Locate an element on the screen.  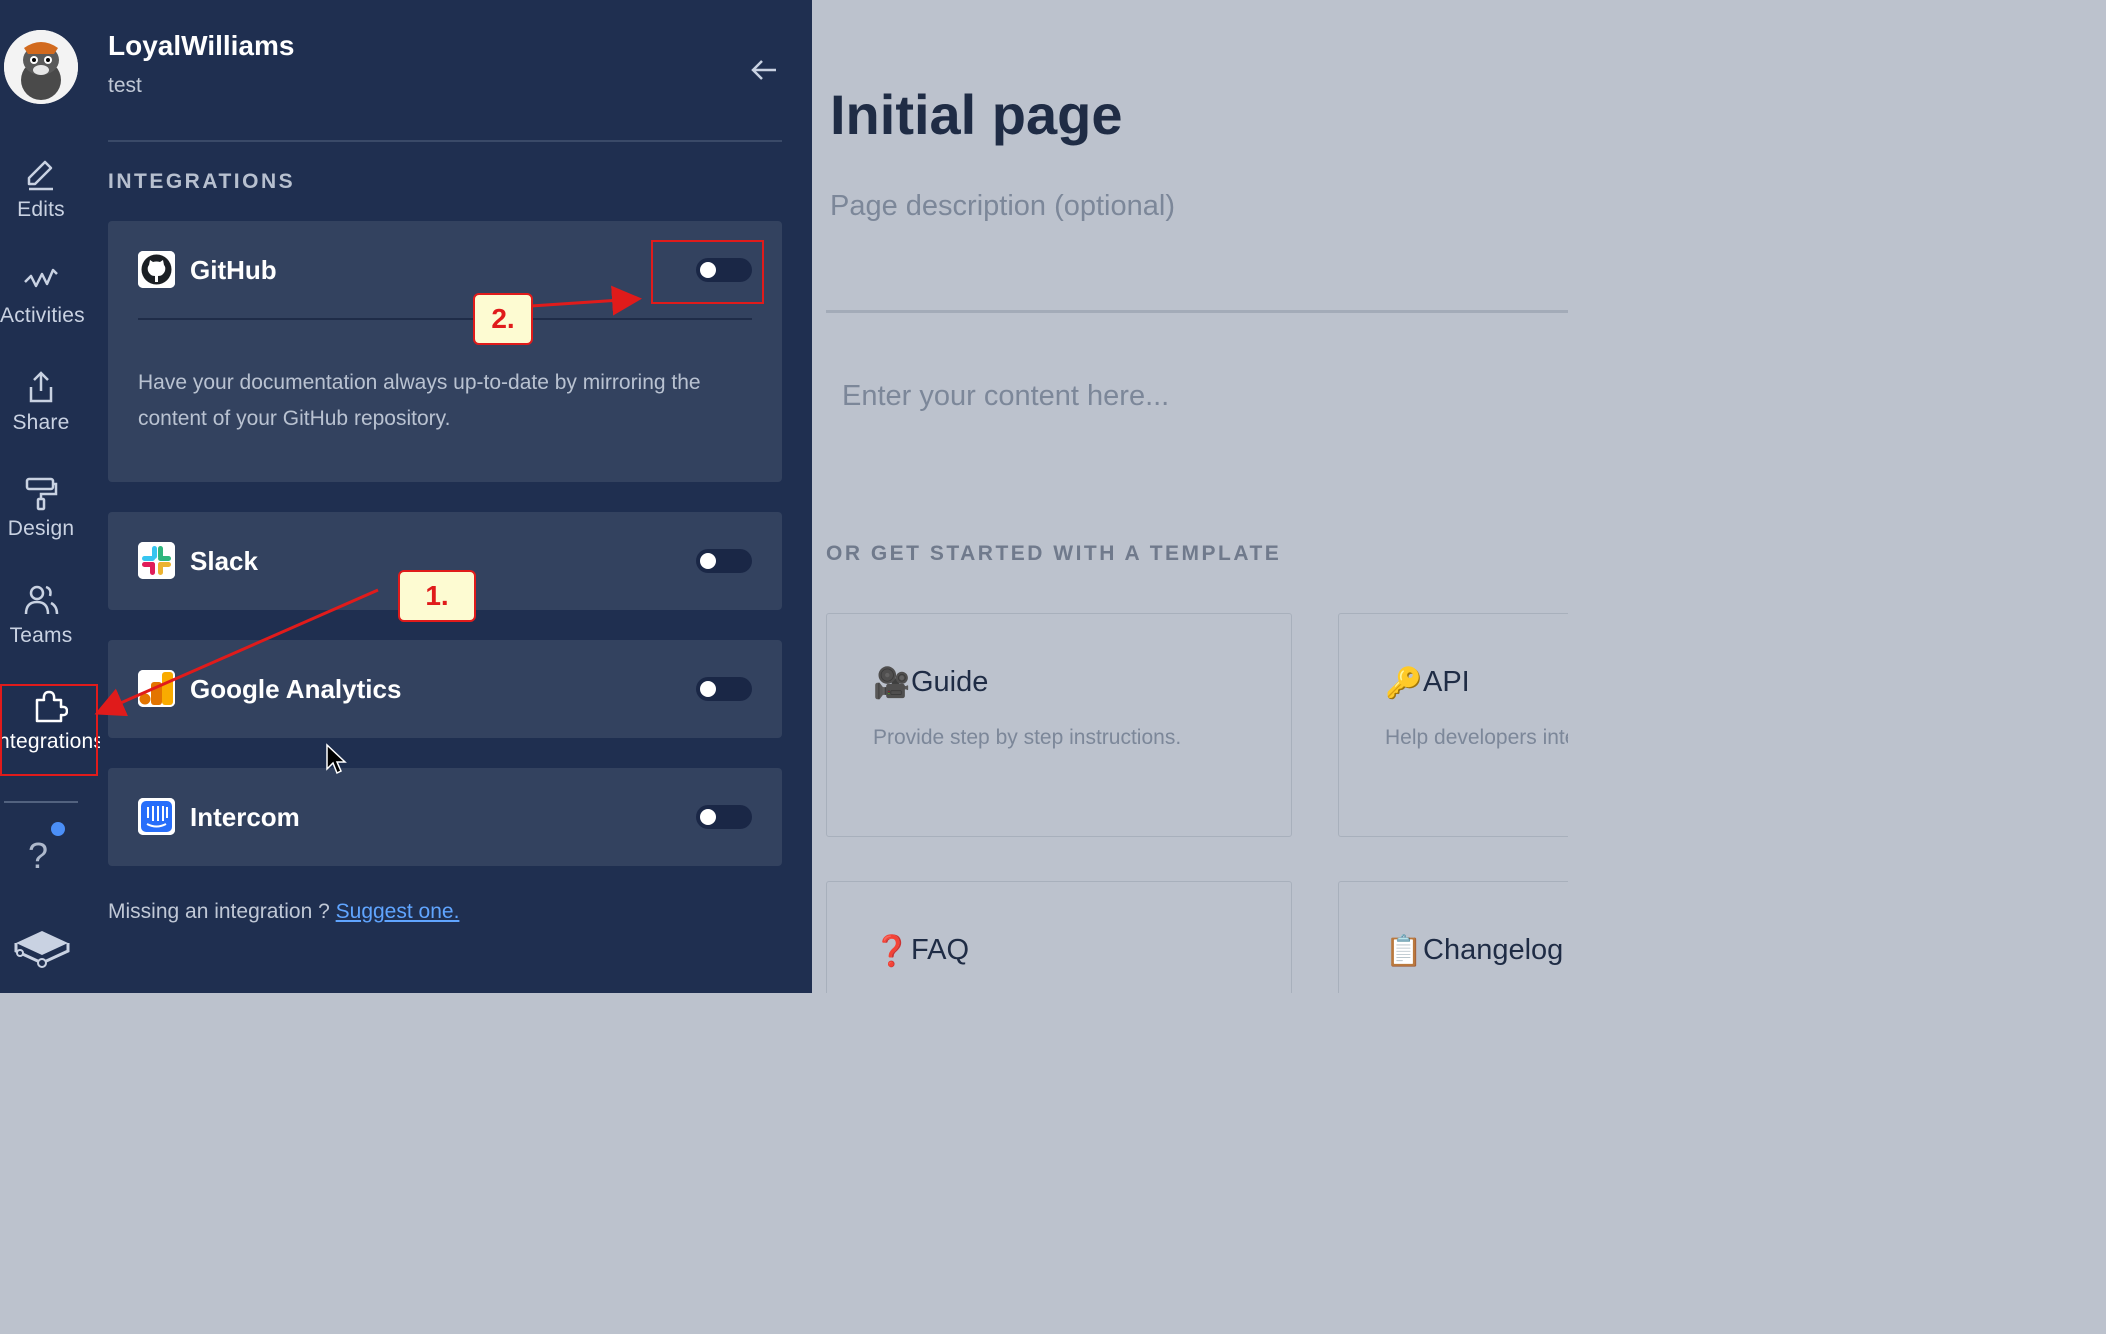
notification-dot is located at coordinates (58, 829).